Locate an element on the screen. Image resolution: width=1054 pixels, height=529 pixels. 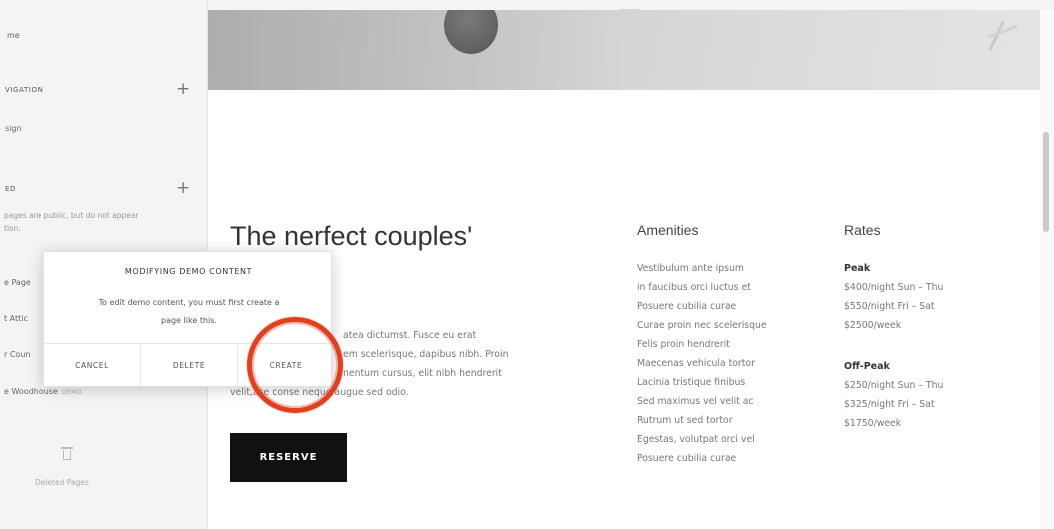
scrollbar-track is located at coordinates (1047, 269).